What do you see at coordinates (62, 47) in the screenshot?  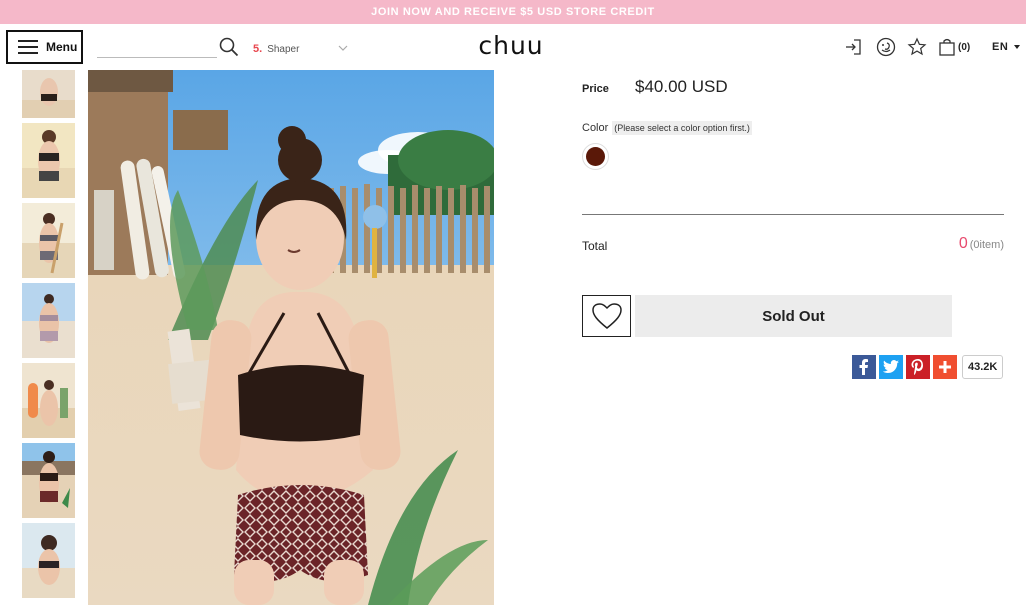 I see `menu-label: Menu` at bounding box center [62, 47].